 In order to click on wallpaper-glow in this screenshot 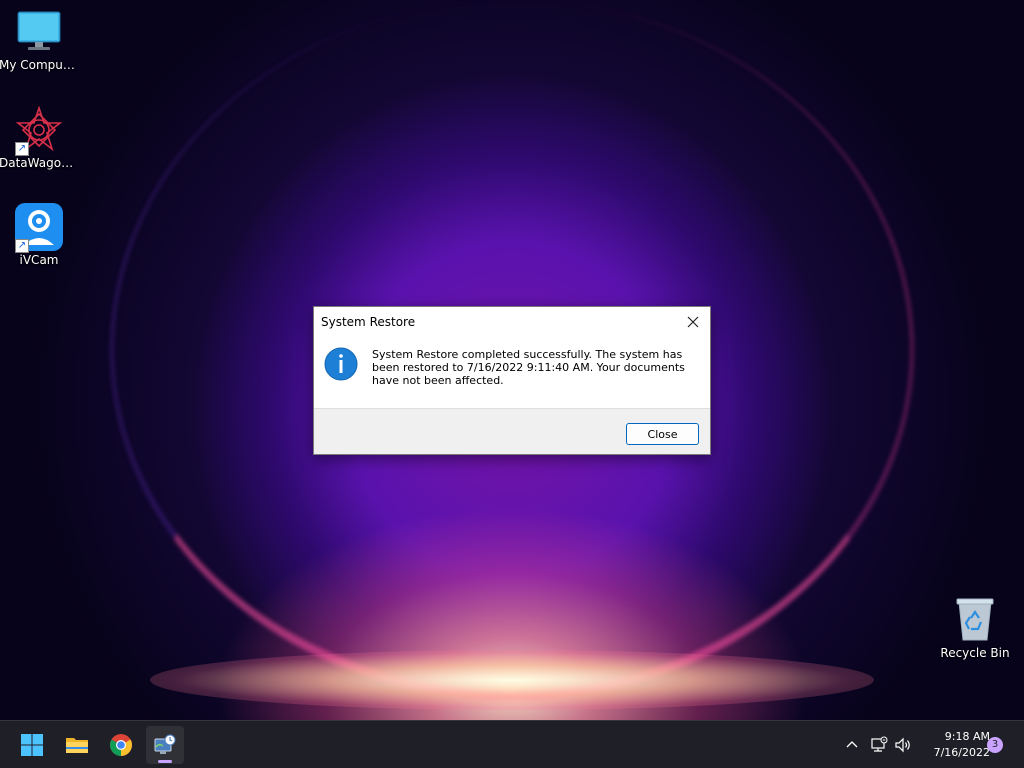, I will do `click(512, 680)`.